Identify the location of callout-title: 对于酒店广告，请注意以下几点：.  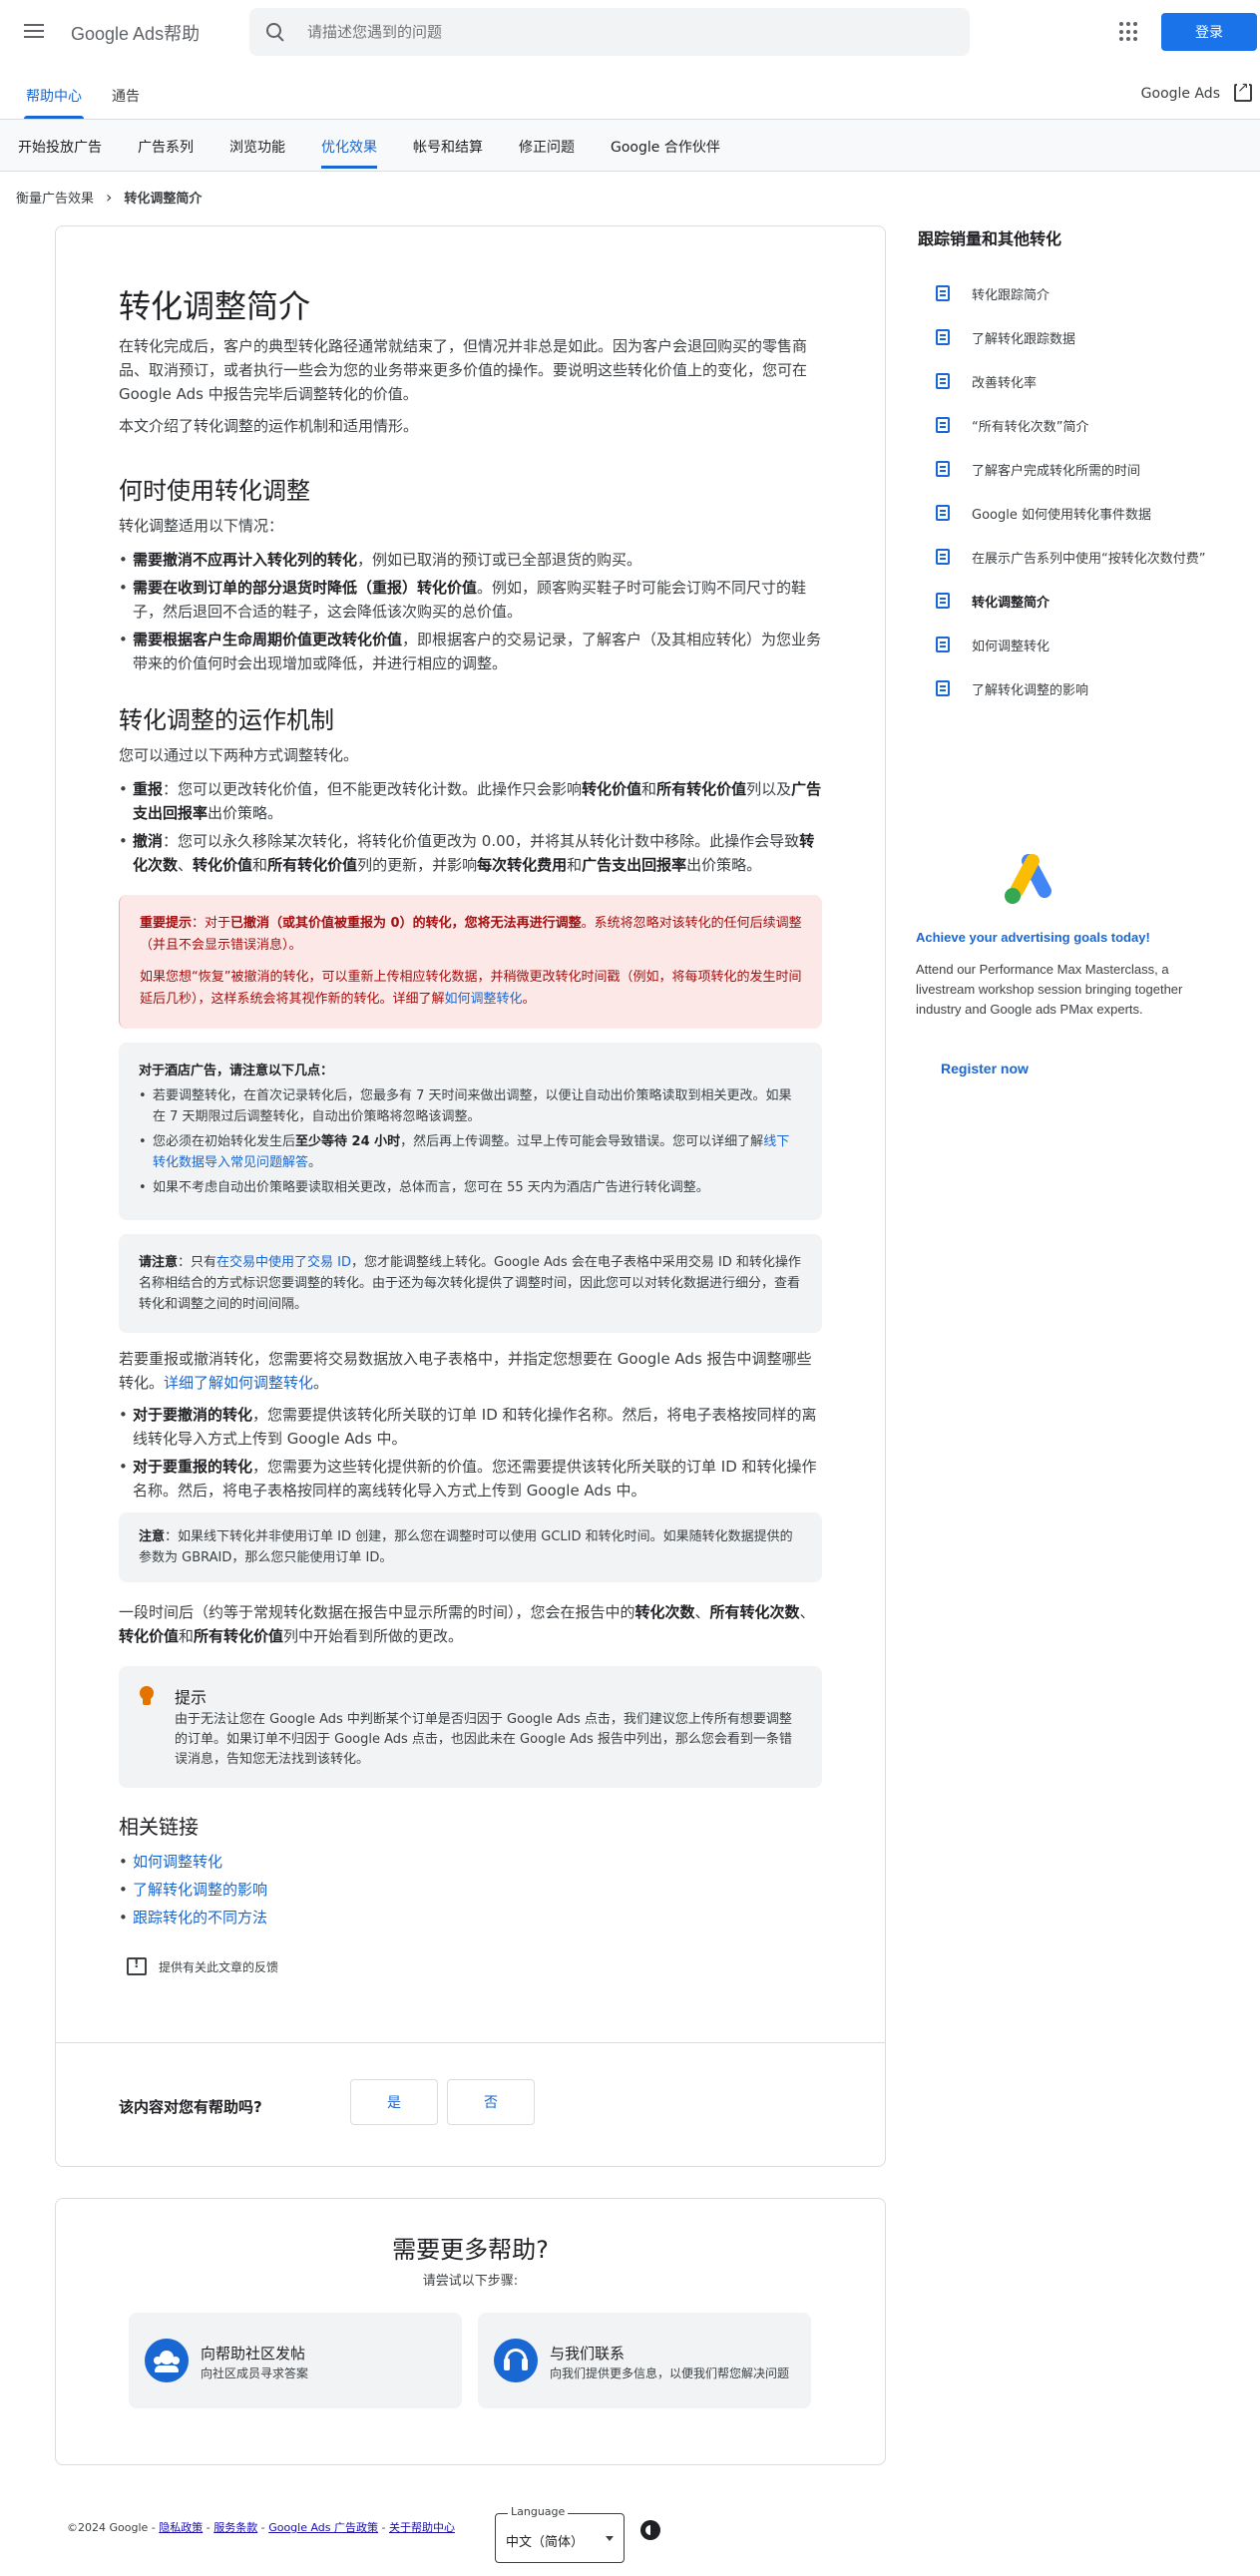
(236, 1071).